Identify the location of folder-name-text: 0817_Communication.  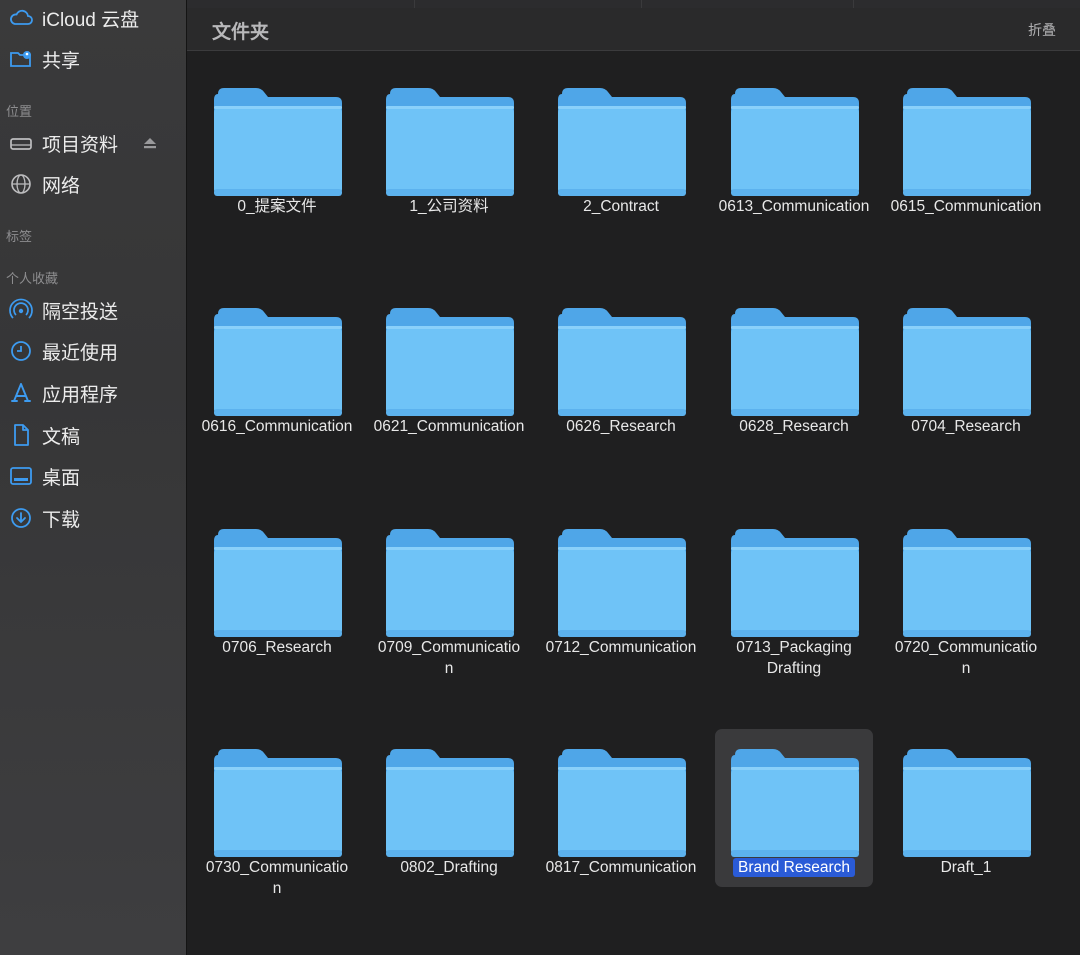
(621, 867).